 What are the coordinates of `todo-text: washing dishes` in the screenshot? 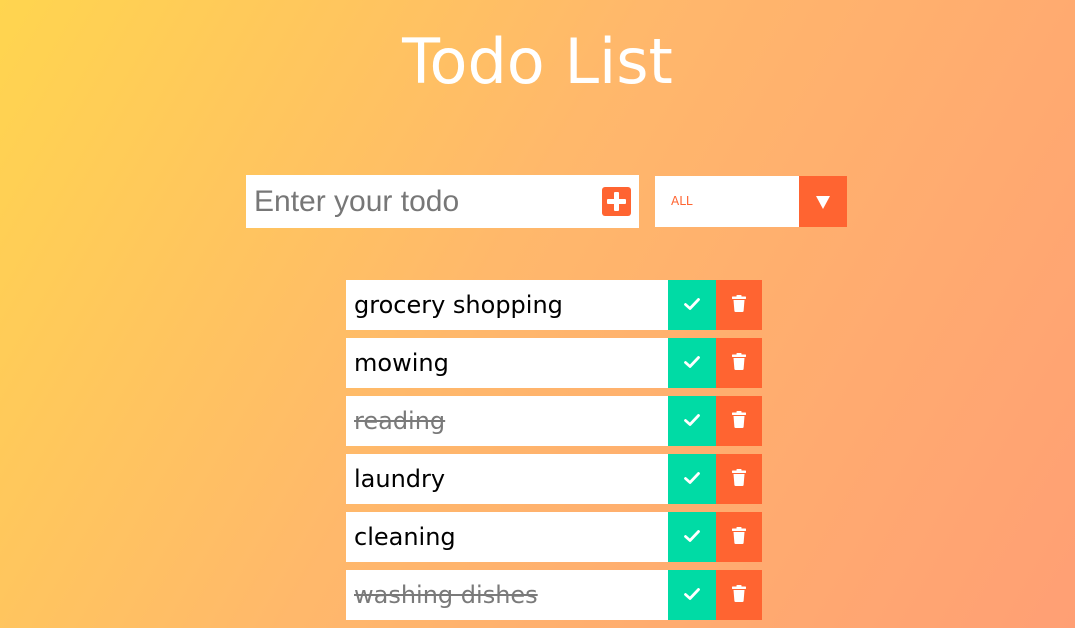 It's located at (446, 595).